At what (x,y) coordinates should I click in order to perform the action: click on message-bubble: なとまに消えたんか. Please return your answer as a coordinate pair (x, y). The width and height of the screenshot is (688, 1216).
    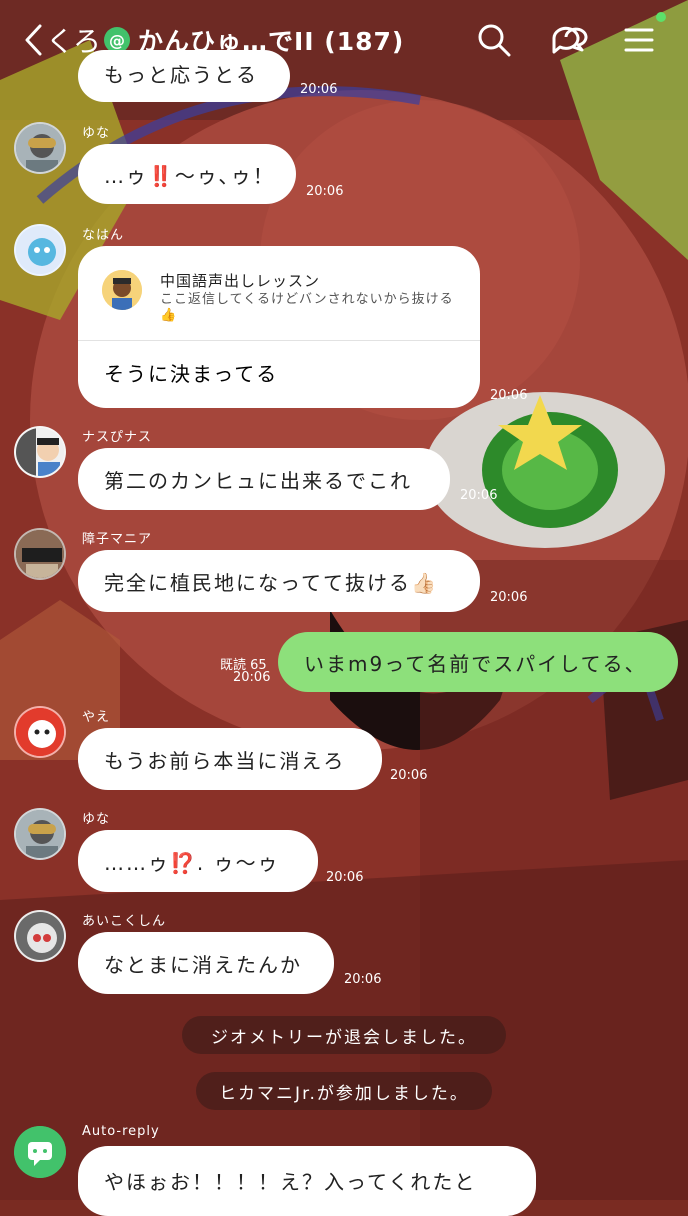
    Looking at the image, I should click on (206, 963).